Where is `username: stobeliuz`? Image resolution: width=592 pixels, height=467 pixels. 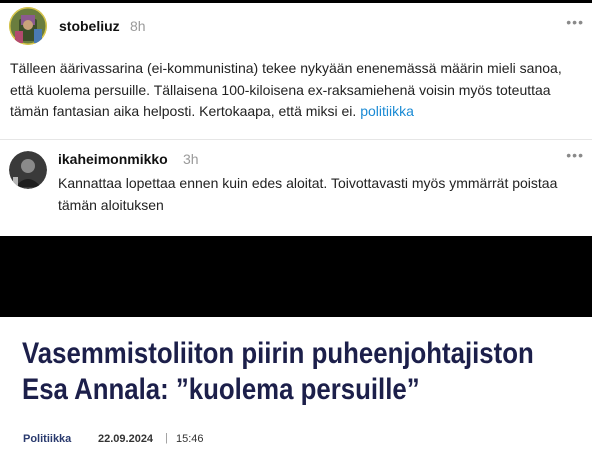
username: stobeliuz is located at coordinates (89, 26).